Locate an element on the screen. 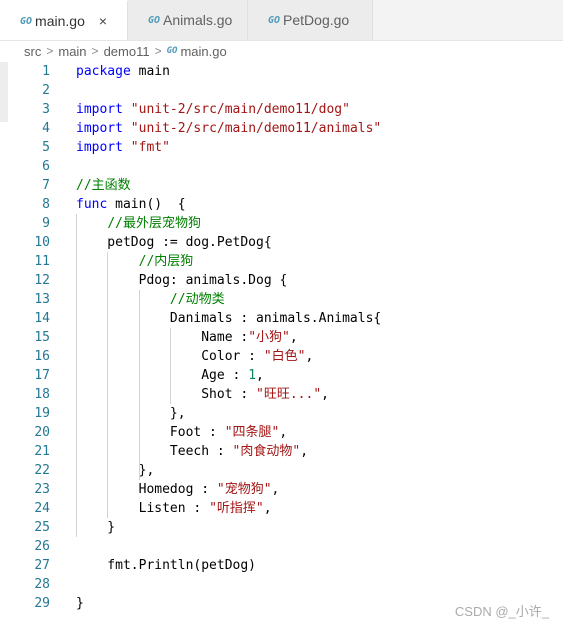 The width and height of the screenshot is (563, 630). code-line: 14 Danimals : animals.Animals{ is located at coordinates (281, 318).